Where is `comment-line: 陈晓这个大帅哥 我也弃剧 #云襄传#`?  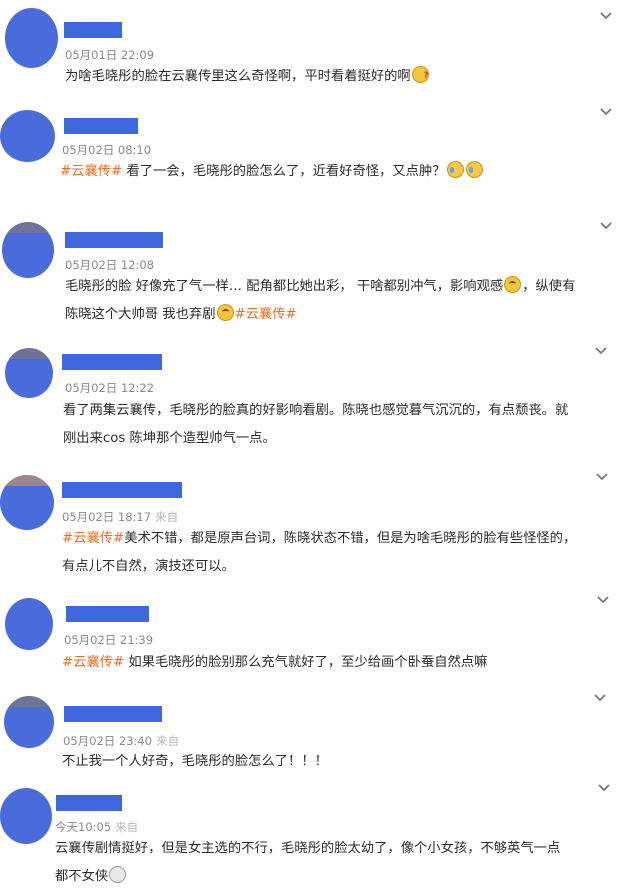 comment-line: 陈晓这个大帅哥 我也弃剧 #云襄传# is located at coordinates (320, 315).